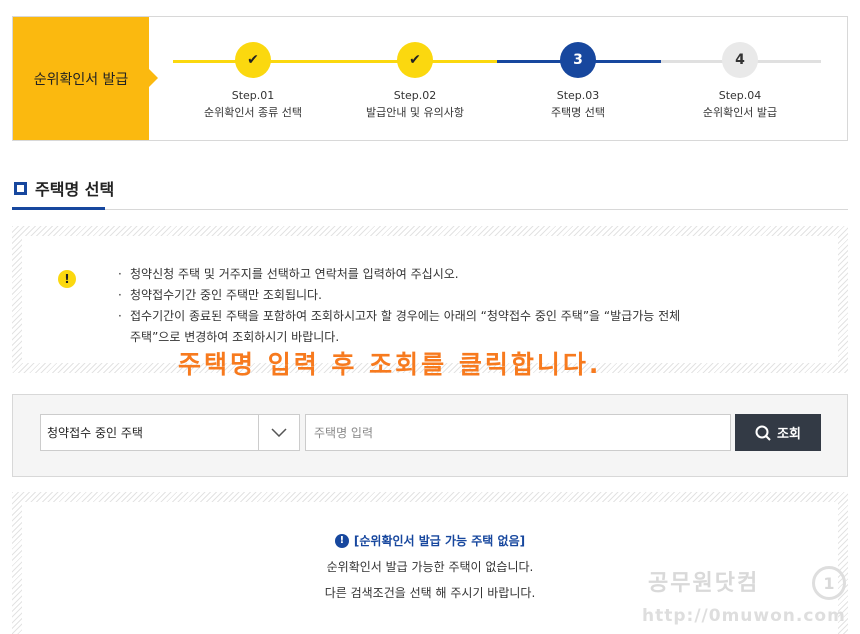 Image resolution: width=860 pixels, height=634 pixels. I want to click on step-2-title: Step.02, so click(415, 95).